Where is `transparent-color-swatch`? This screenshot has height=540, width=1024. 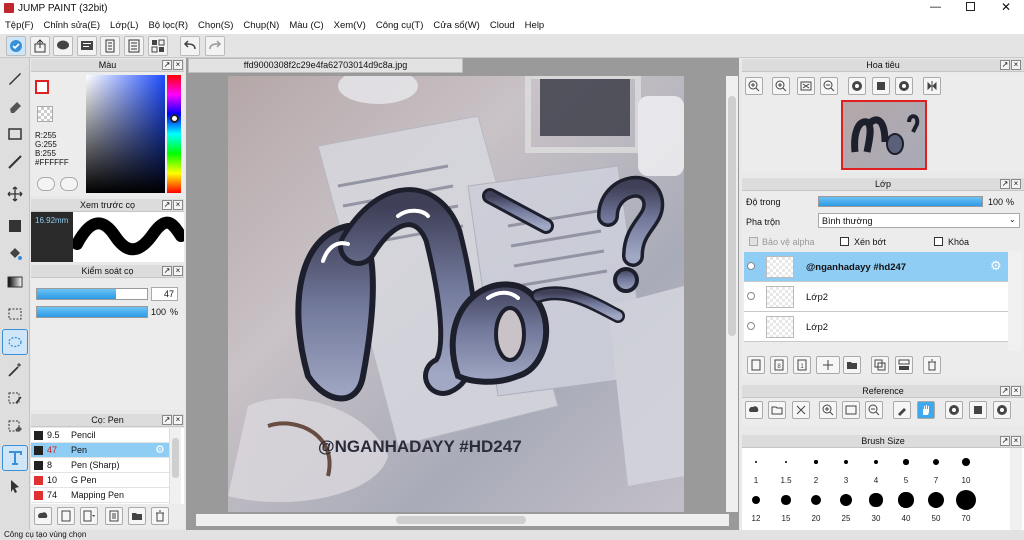 transparent-color-swatch is located at coordinates (45, 114).